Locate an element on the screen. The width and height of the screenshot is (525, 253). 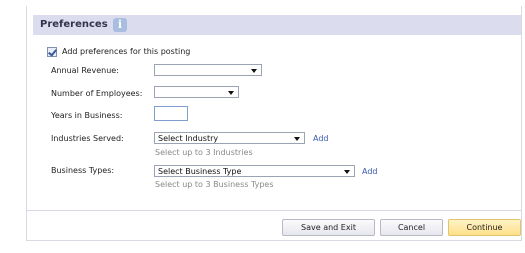
industries-select: Select Industry is located at coordinates (229, 138).